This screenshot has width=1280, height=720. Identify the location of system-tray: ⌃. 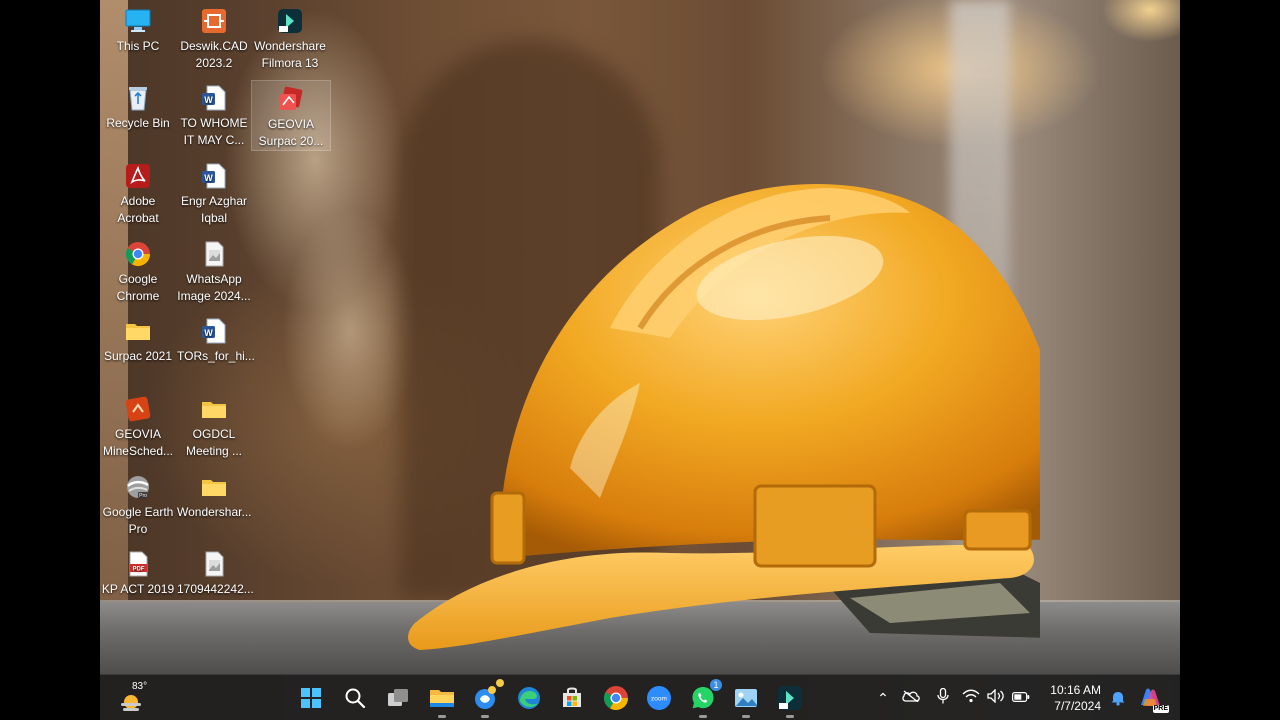
(953, 697).